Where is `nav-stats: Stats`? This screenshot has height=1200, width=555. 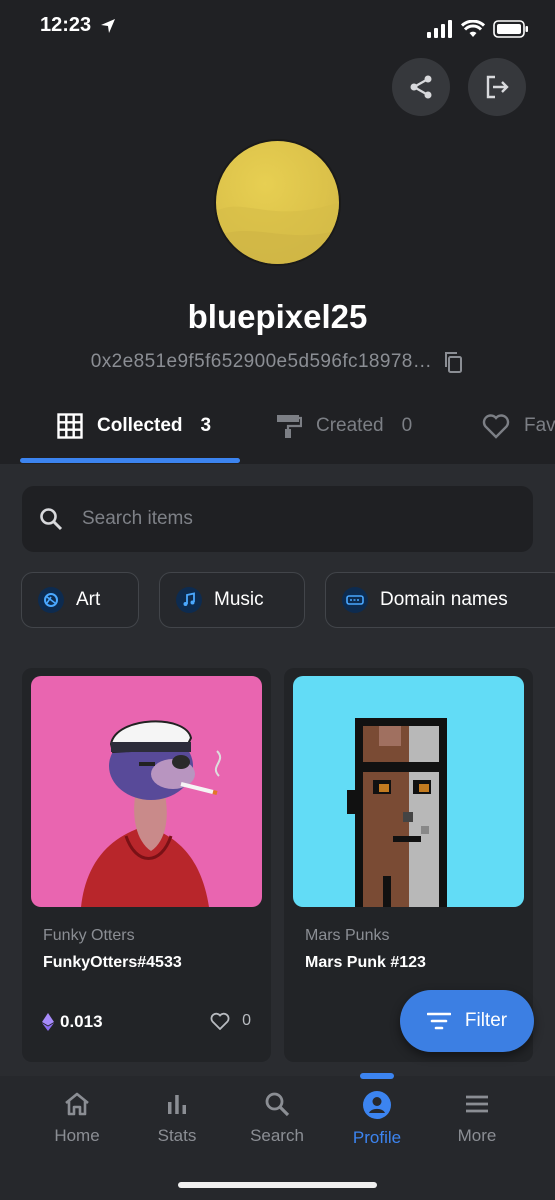
nav-stats: Stats is located at coordinates (177, 1118).